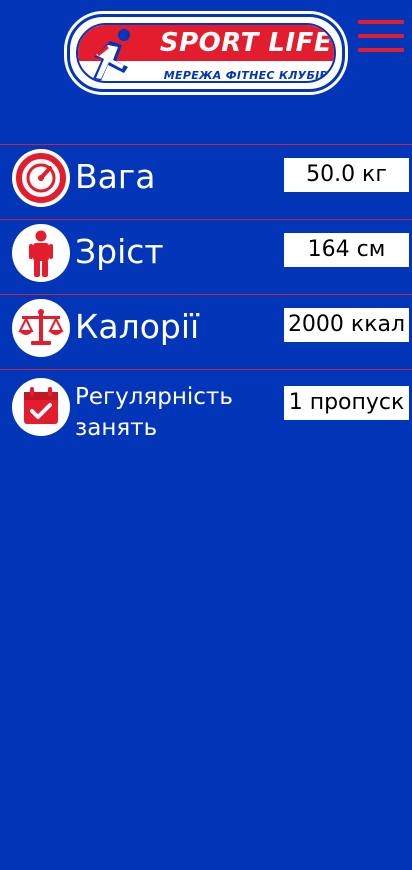  What do you see at coordinates (206, 331) in the screenshot?
I see `metric-row-calories: Калорії` at bounding box center [206, 331].